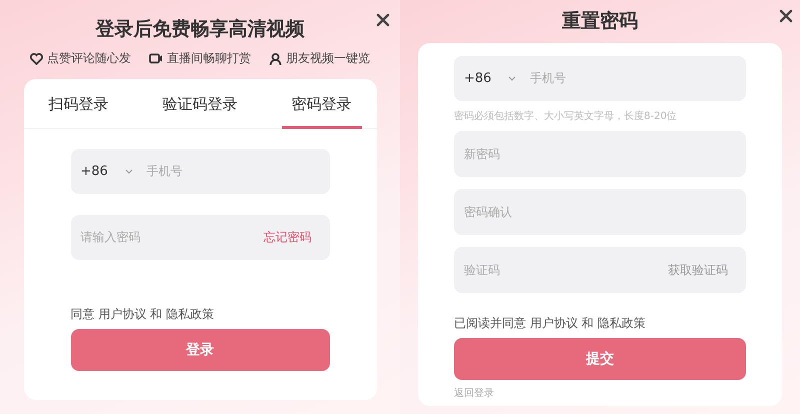  I want to click on feature-label: 点赞评论随心发, so click(89, 58).